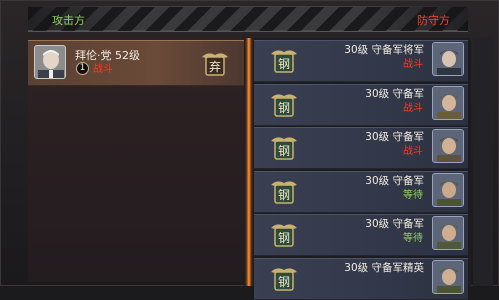  What do you see at coordinates (248, 18) in the screenshot?
I see `header-shade` at bounding box center [248, 18].